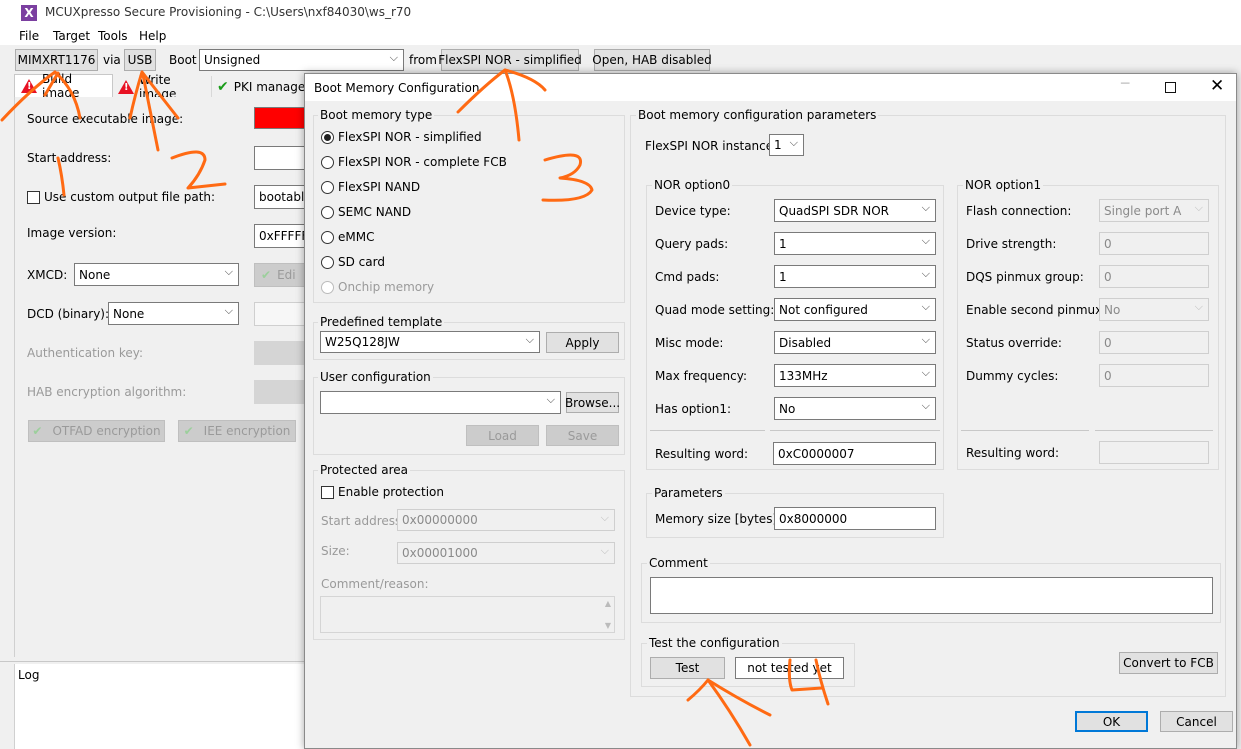 Image resolution: width=1241 pixels, height=749 pixels. Describe the element at coordinates (410, 137) in the screenshot. I see `option-label: FlexSPI NOR - simplified` at that location.